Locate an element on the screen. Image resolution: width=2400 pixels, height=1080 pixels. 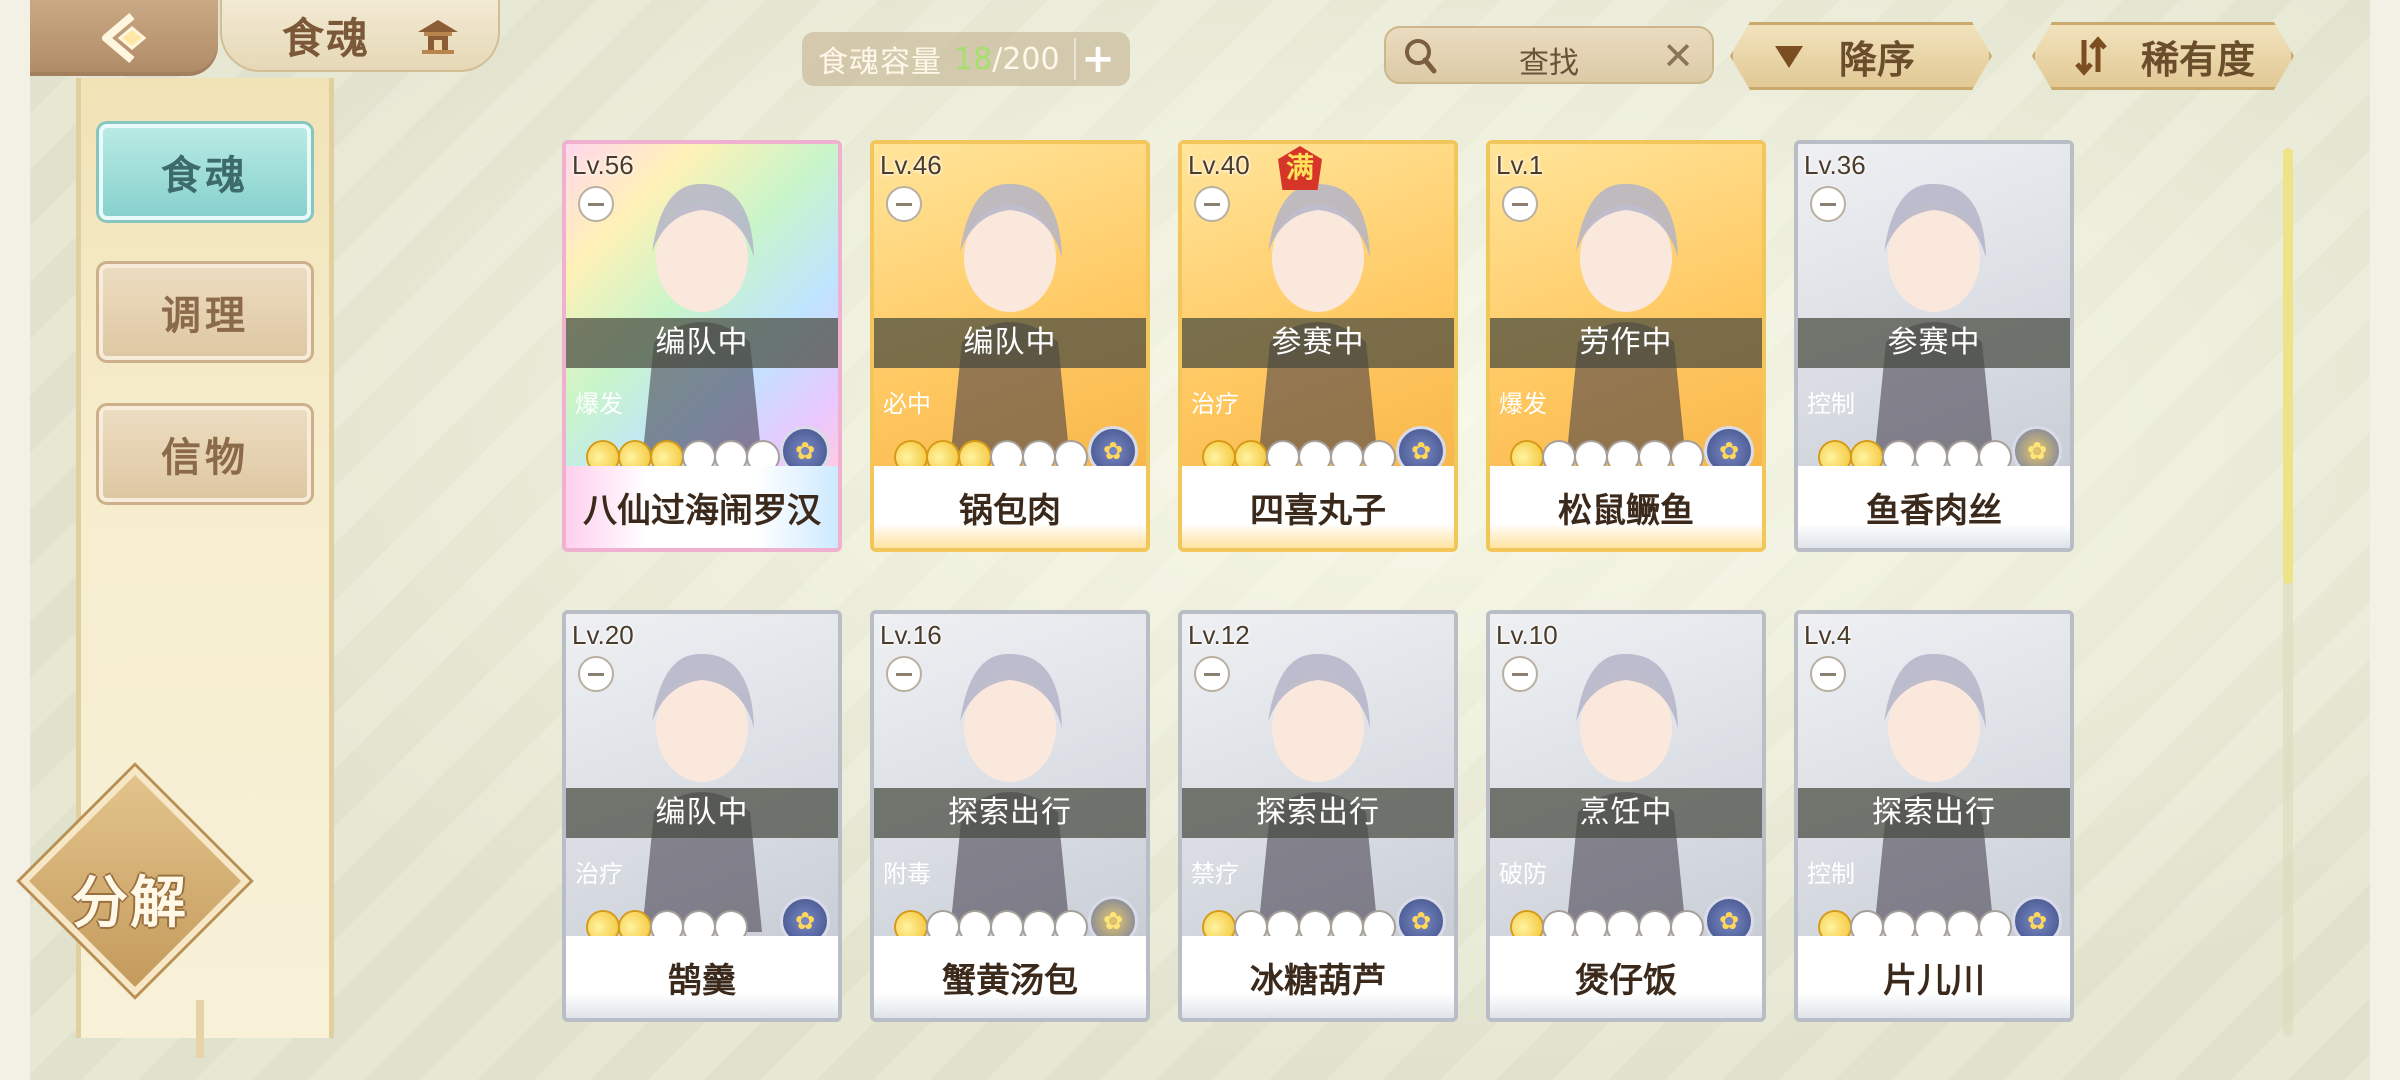
page-title: 食魂 is located at coordinates (326, 38).